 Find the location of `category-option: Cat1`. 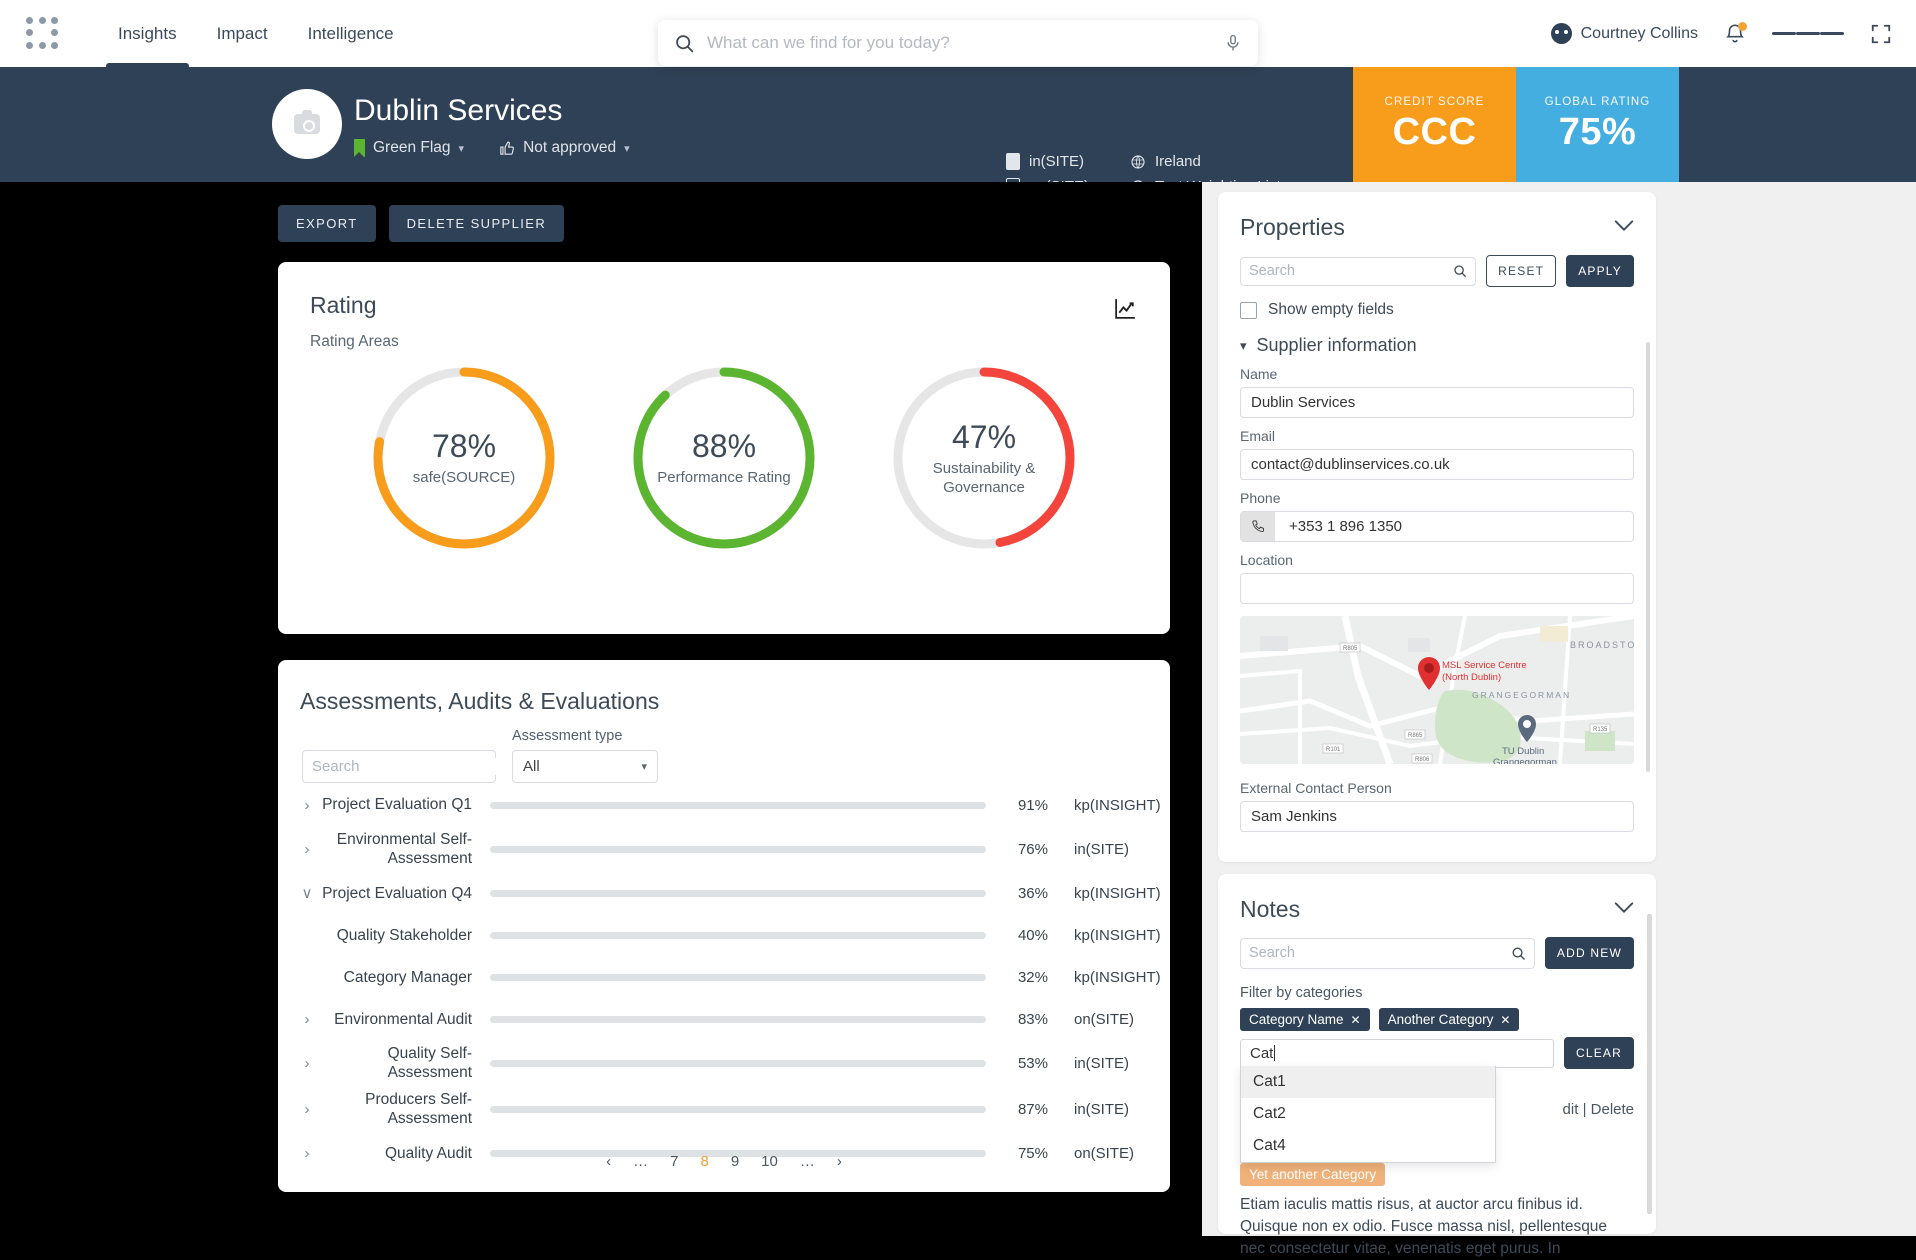

category-option: Cat1 is located at coordinates (1368, 1082).